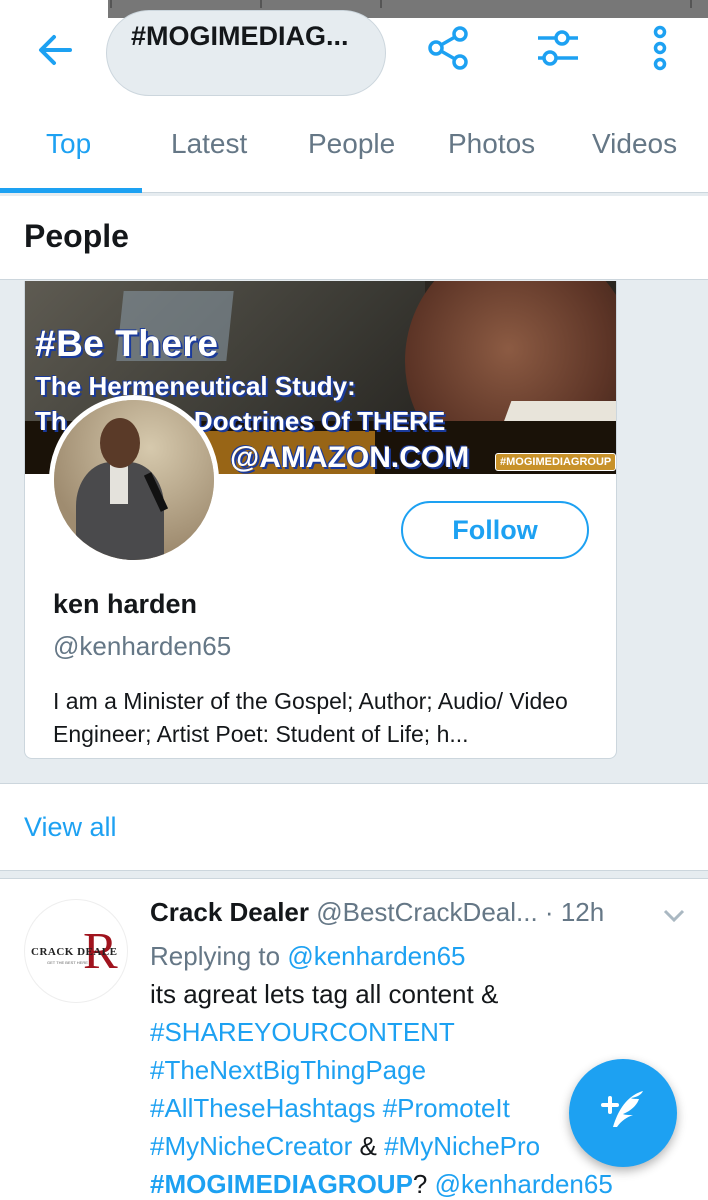 The image size is (708, 1200). I want to click on tab-latest: Latest, so click(209, 144).